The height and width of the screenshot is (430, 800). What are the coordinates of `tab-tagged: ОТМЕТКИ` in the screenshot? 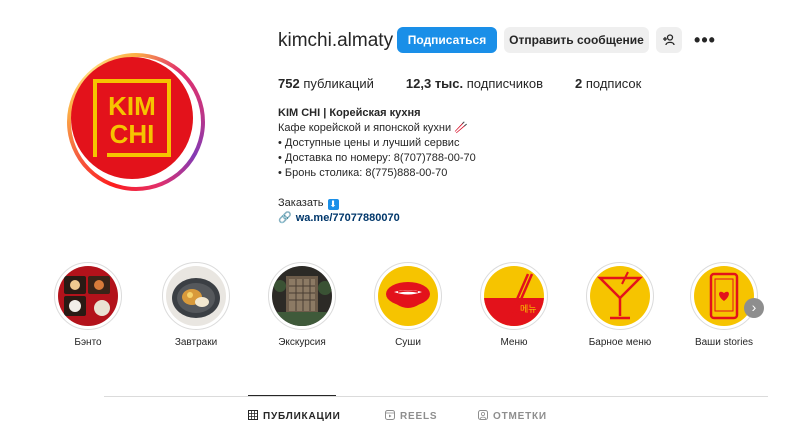 It's located at (512, 416).